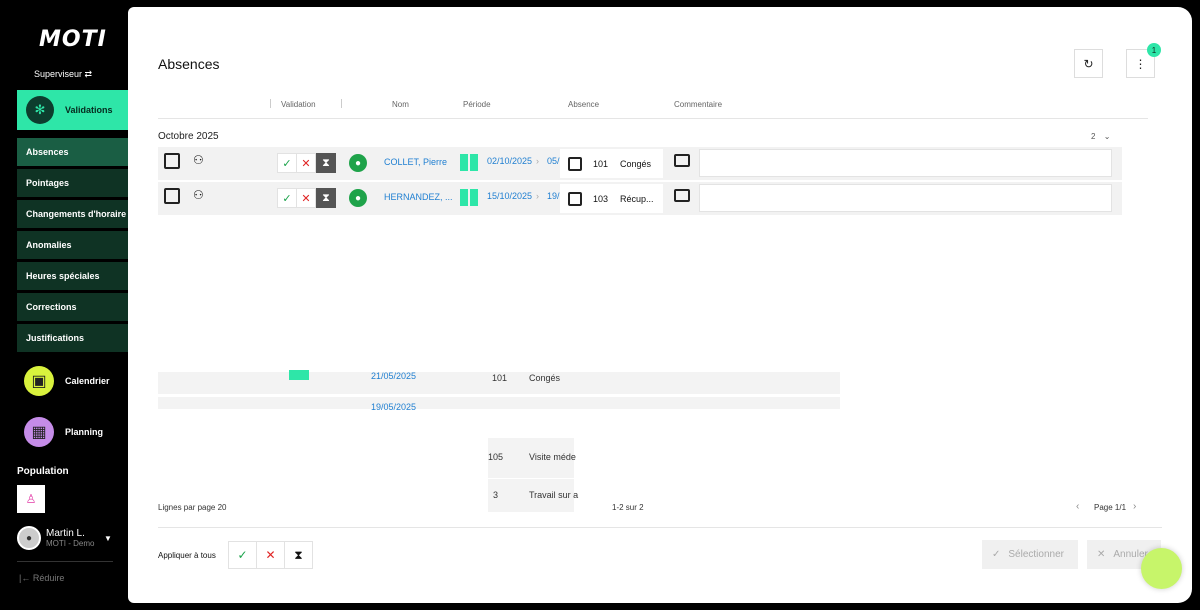 This screenshot has width=1200, height=610. I want to click on sidebar-item-anomalies: Anomalies, so click(72, 245).